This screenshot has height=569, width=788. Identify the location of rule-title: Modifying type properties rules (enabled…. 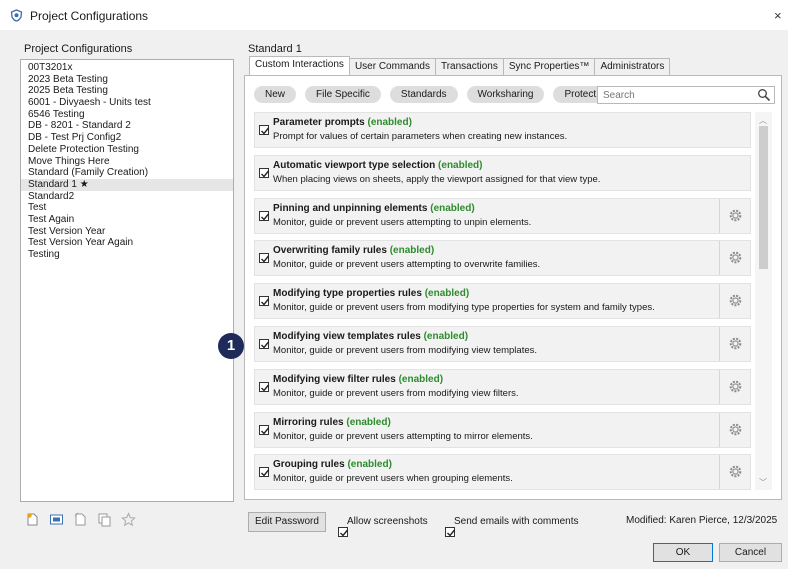
(371, 293).